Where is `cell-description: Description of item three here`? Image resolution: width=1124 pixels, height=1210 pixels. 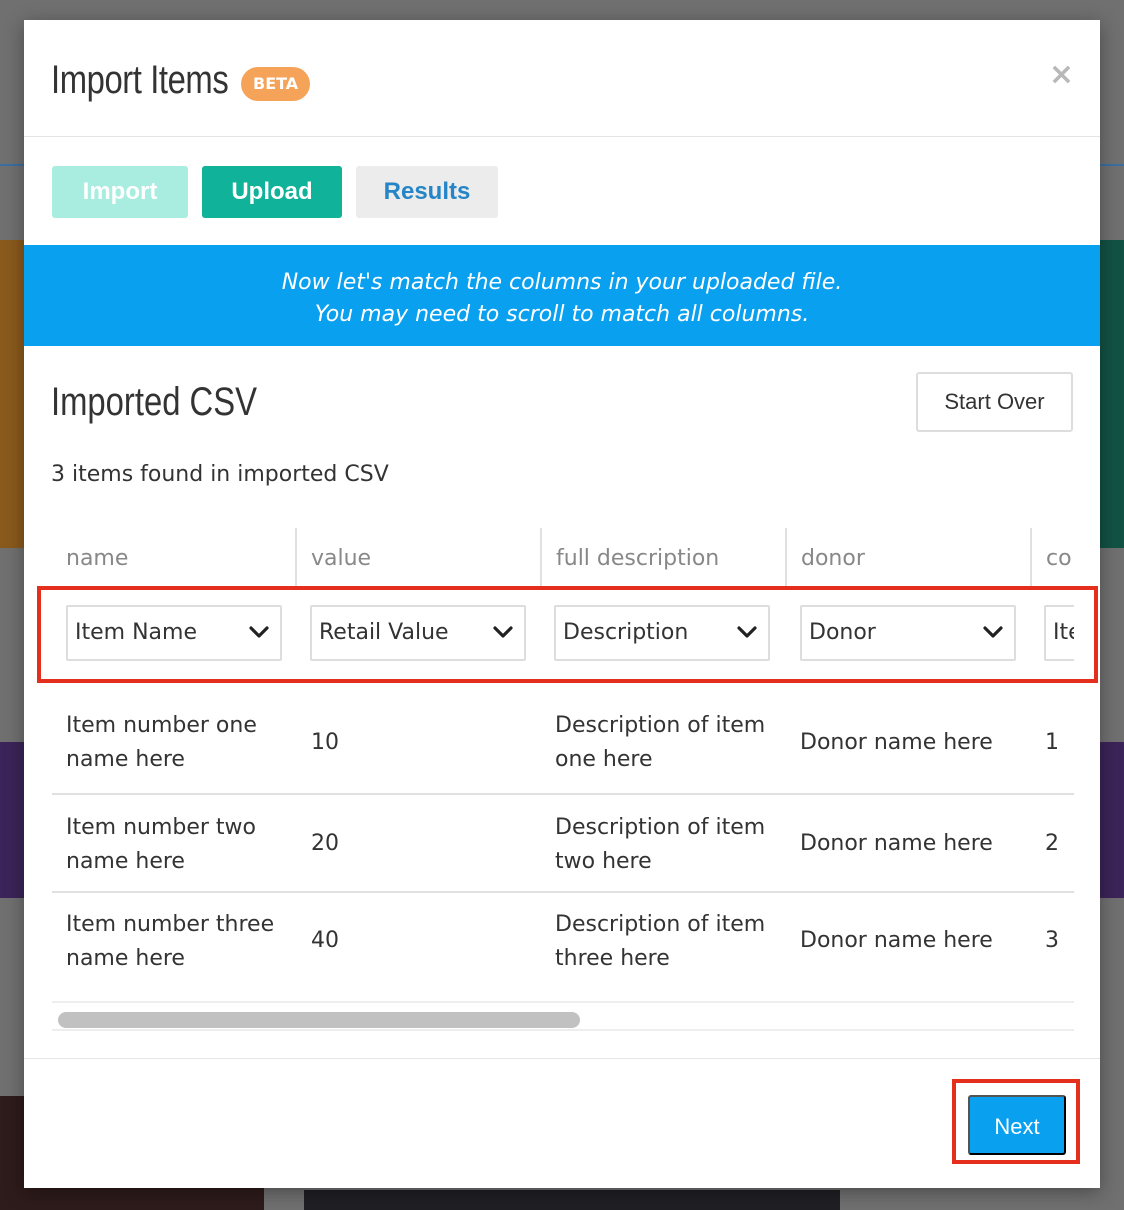
cell-description: Description of item three here is located at coordinates (660, 941).